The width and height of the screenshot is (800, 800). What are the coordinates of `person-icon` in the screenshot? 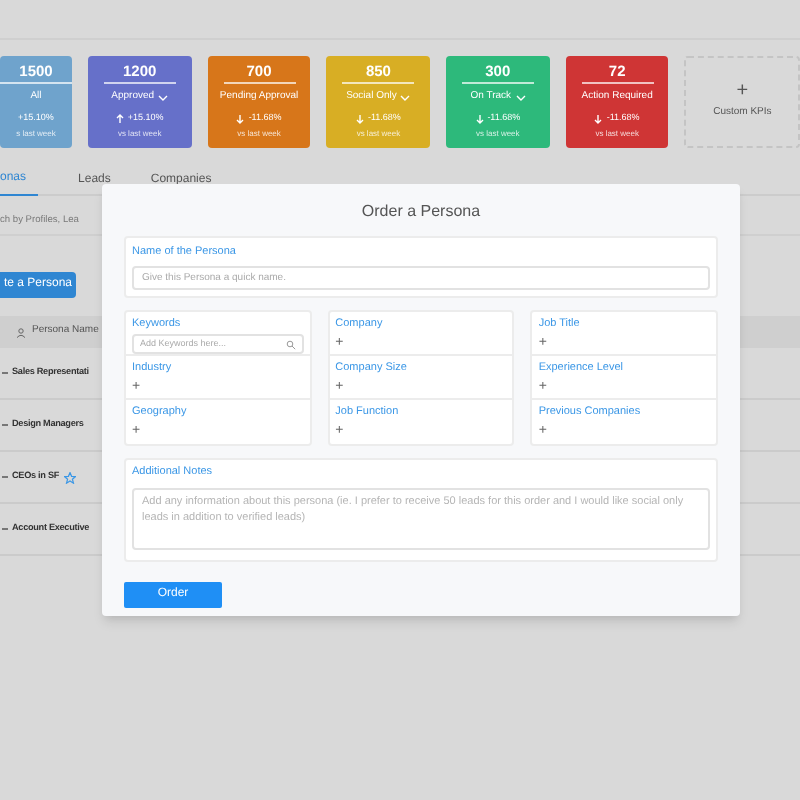 It's located at (21, 332).